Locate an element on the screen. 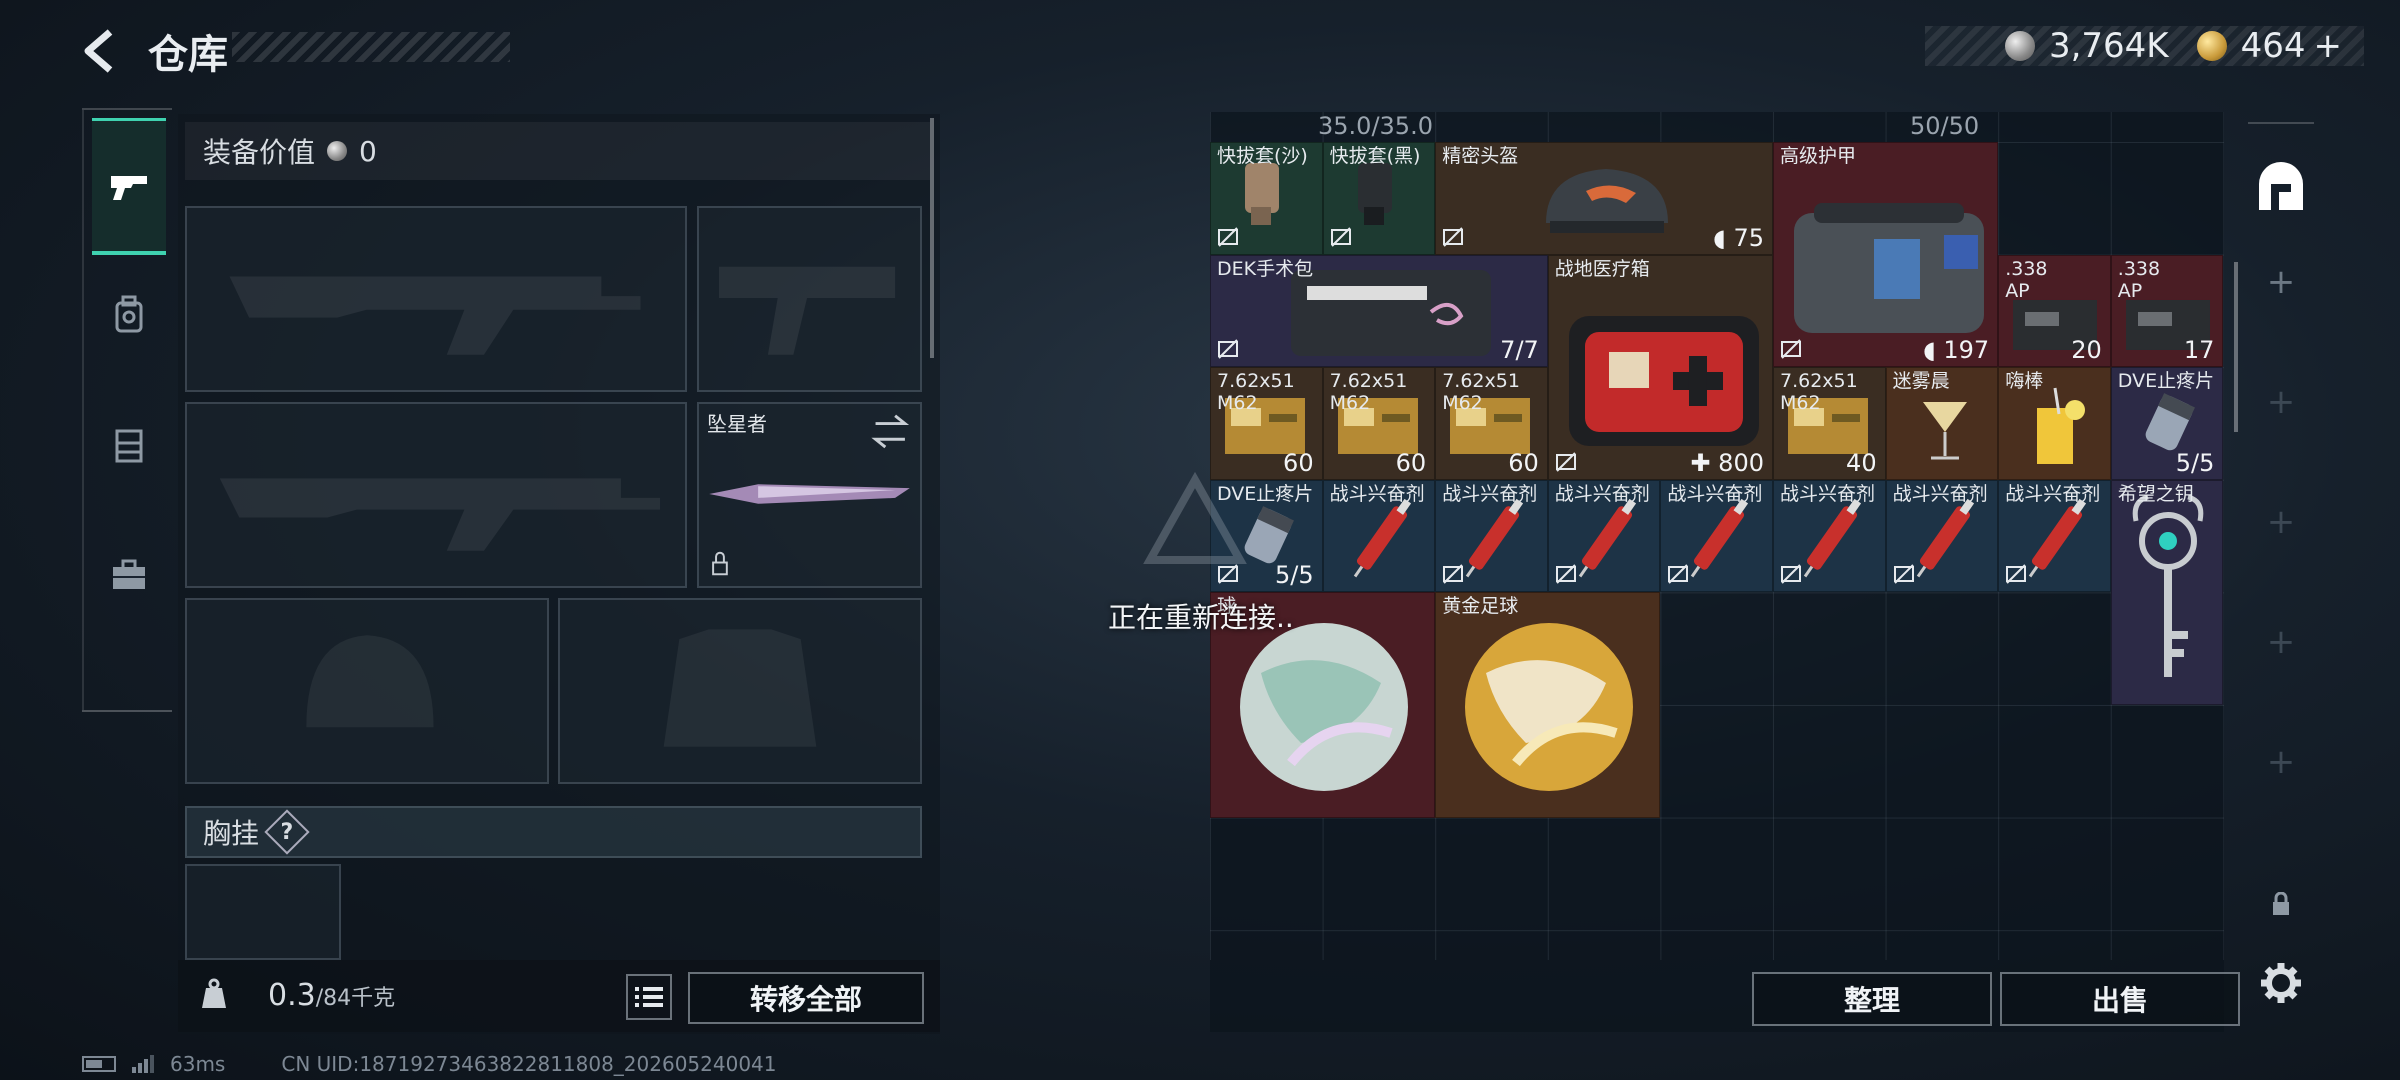  knife-art is located at coordinates (809, 495).